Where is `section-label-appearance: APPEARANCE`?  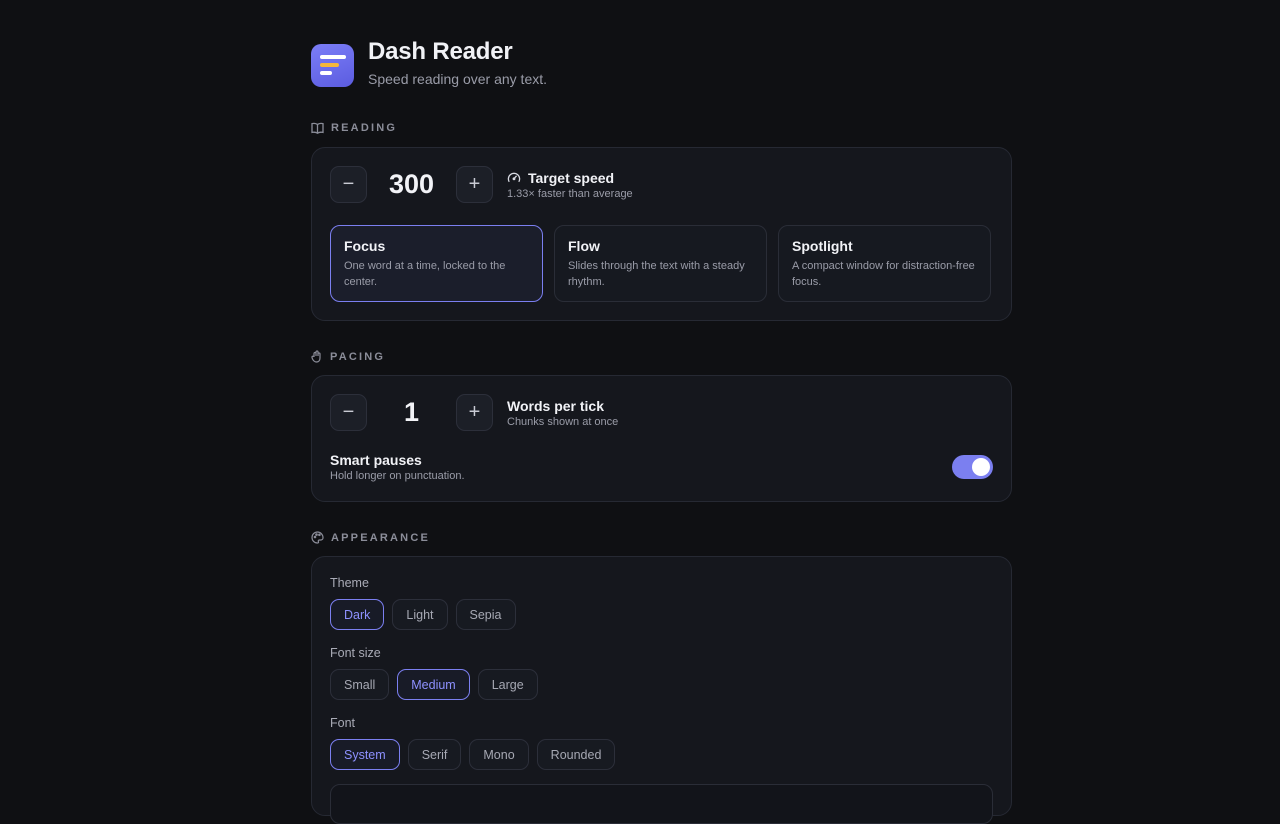 section-label-appearance: APPEARANCE is located at coordinates (370, 537).